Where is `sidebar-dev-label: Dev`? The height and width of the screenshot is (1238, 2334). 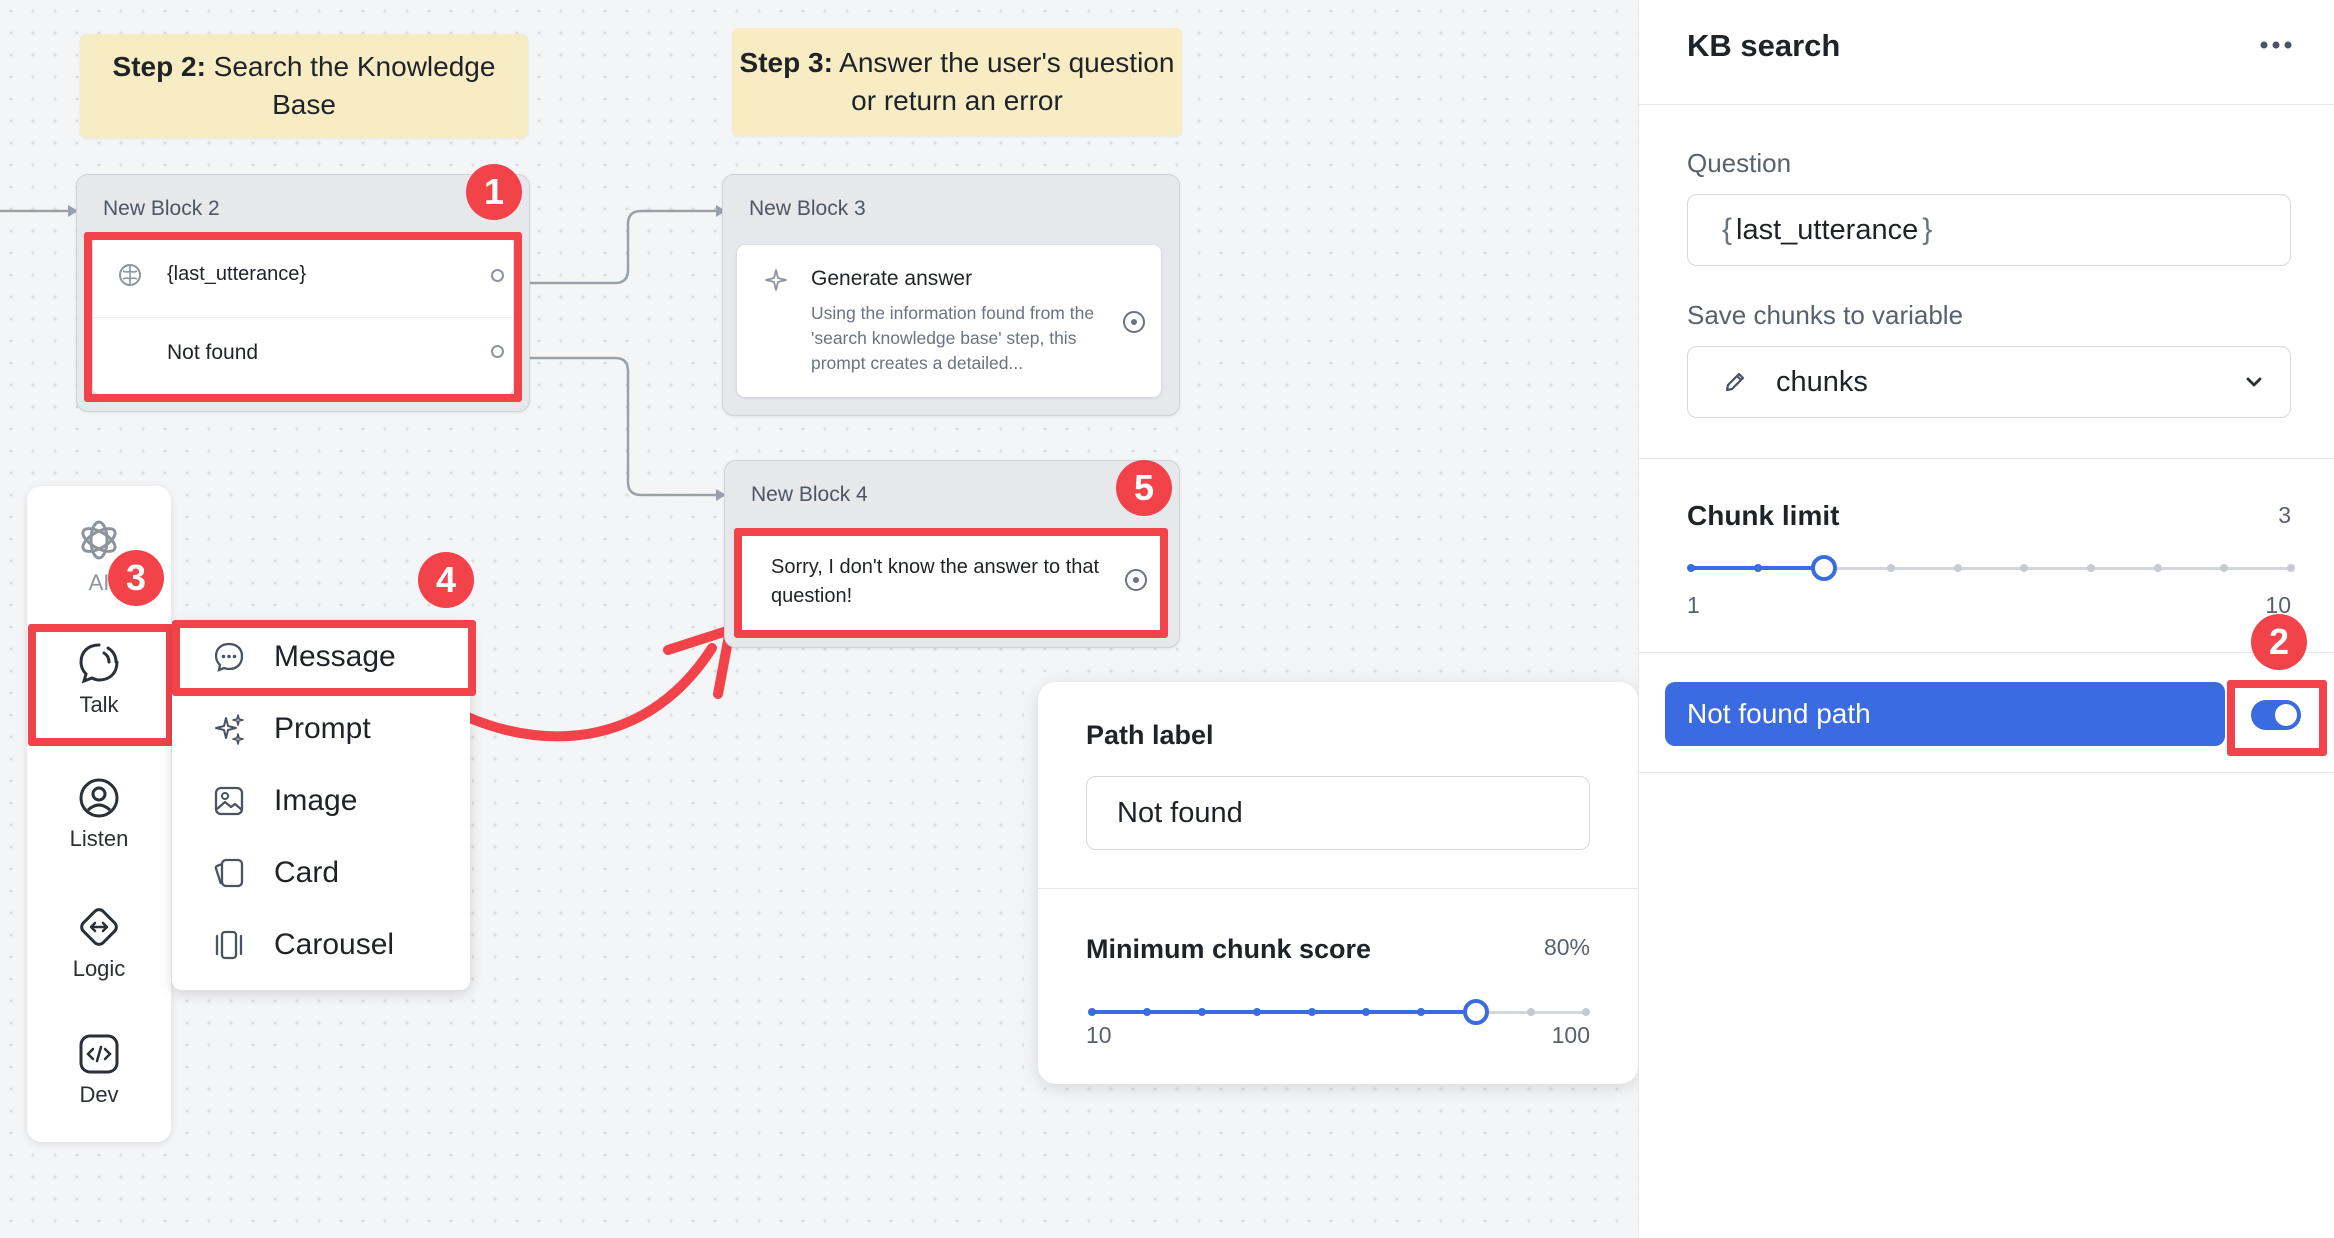 sidebar-dev-label: Dev is located at coordinates (99, 1094).